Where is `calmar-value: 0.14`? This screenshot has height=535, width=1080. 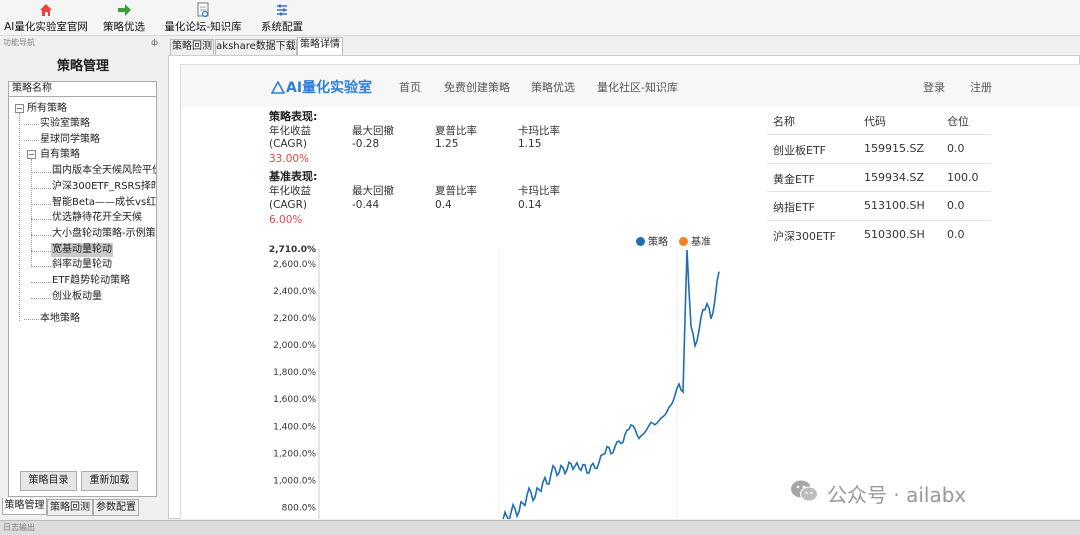 calmar-value: 0.14 is located at coordinates (530, 205).